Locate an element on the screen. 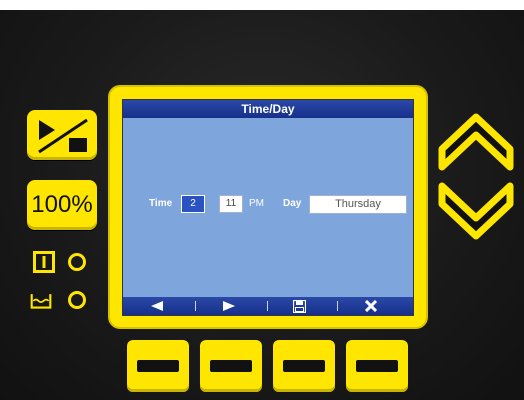 This screenshot has height=400, width=524. screen-nav-bar is located at coordinates (268, 306).